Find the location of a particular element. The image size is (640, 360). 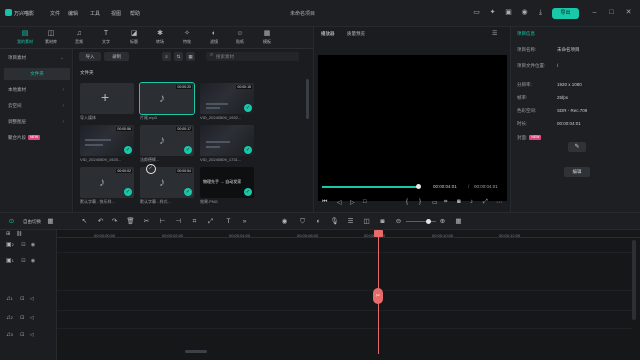

player-menu-icon: ☰ is located at coordinates (494, 33).